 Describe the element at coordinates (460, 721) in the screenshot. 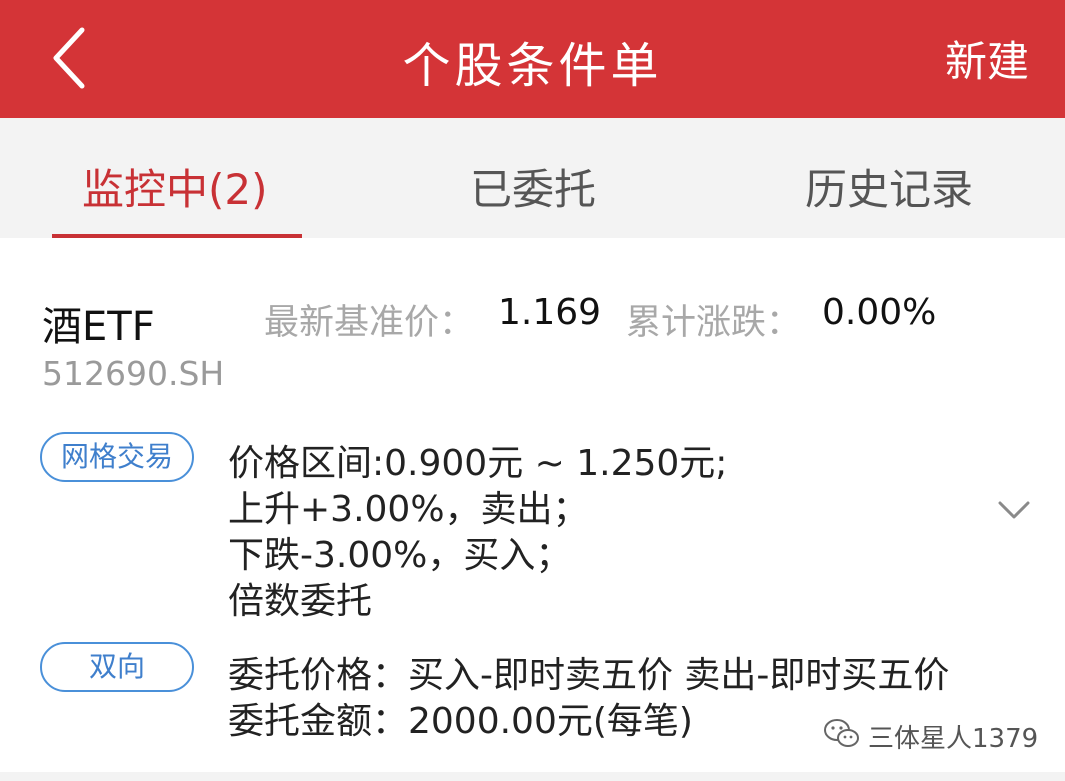

I see `entrust-amount-line: 委托金额：2000.00元(每笔)` at that location.